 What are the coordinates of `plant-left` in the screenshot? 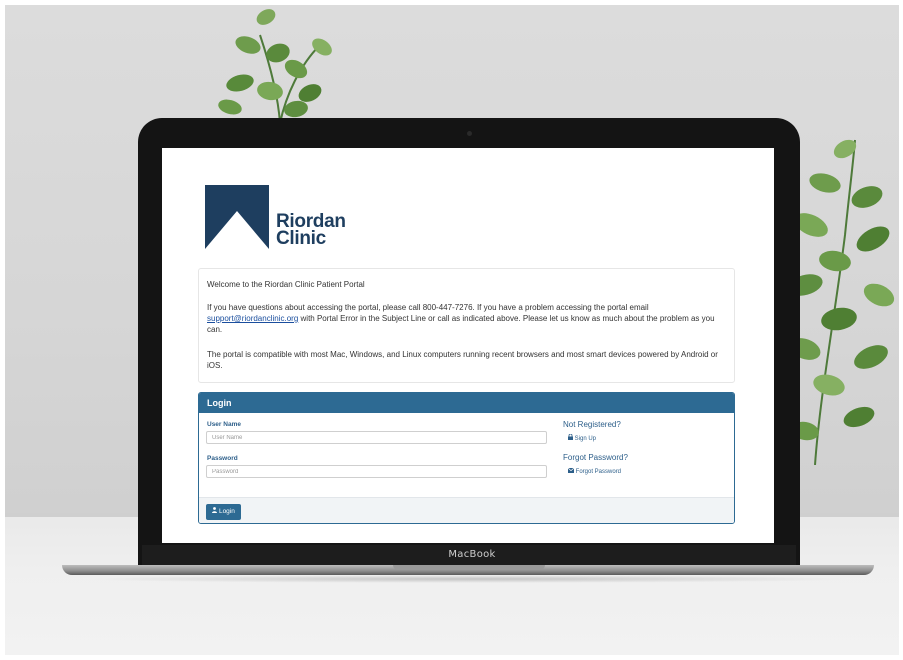 It's located at (280, 65).